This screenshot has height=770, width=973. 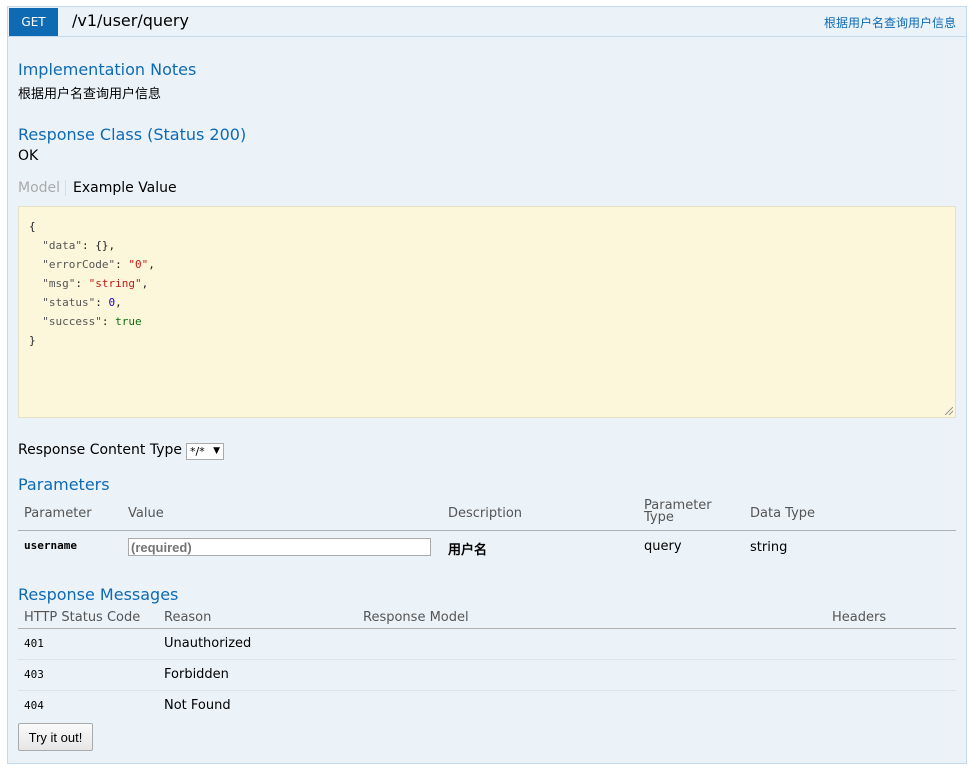 What do you see at coordinates (34, 674) in the screenshot?
I see `resp-code-403: 403` at bounding box center [34, 674].